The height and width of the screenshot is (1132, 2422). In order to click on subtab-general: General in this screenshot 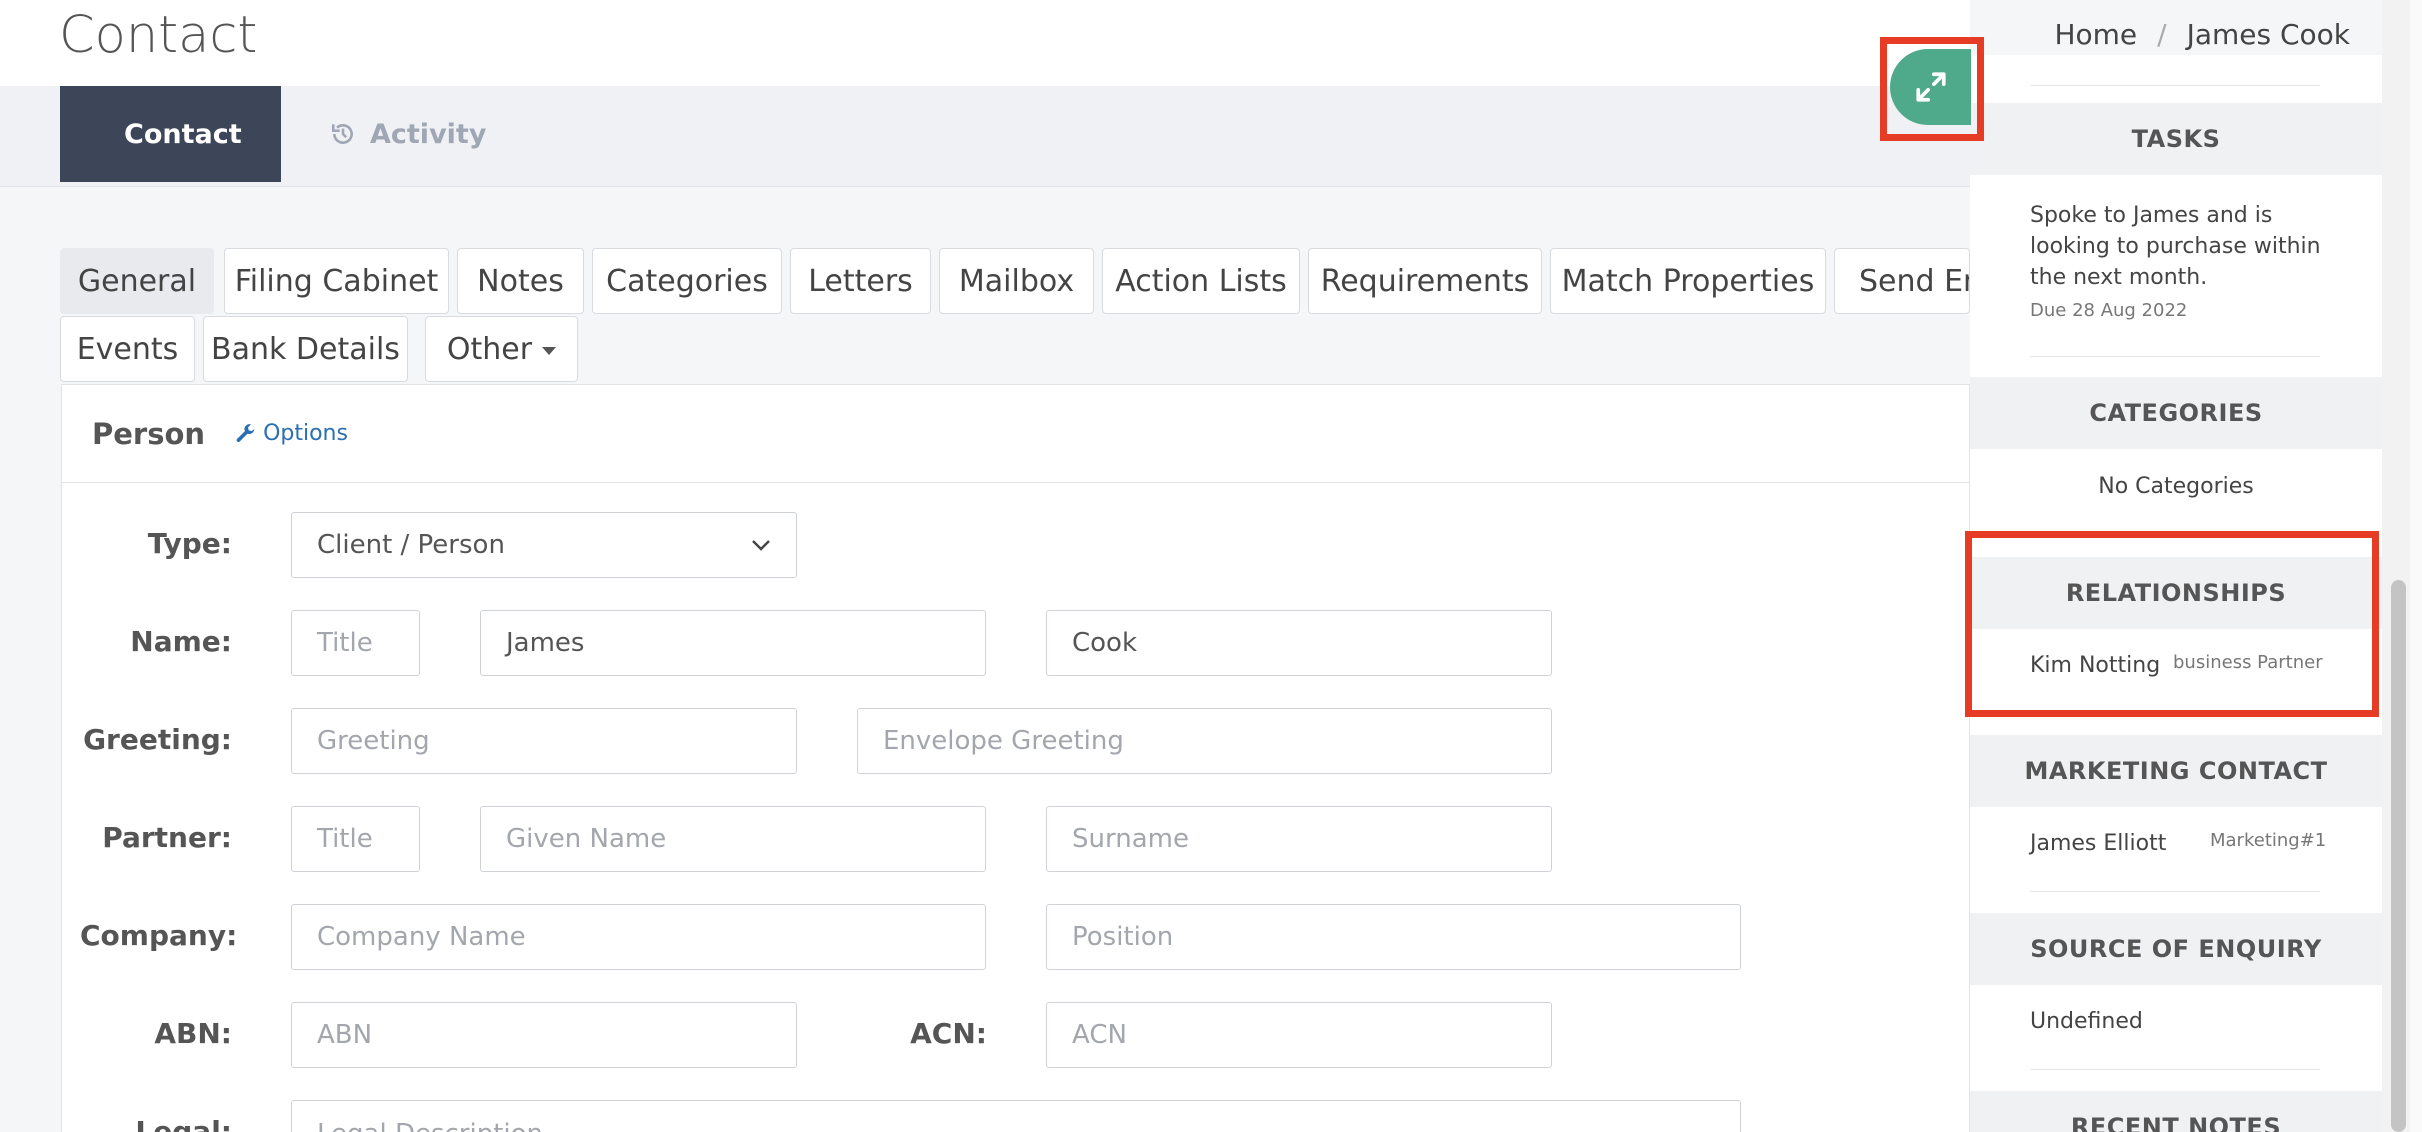, I will do `click(137, 281)`.